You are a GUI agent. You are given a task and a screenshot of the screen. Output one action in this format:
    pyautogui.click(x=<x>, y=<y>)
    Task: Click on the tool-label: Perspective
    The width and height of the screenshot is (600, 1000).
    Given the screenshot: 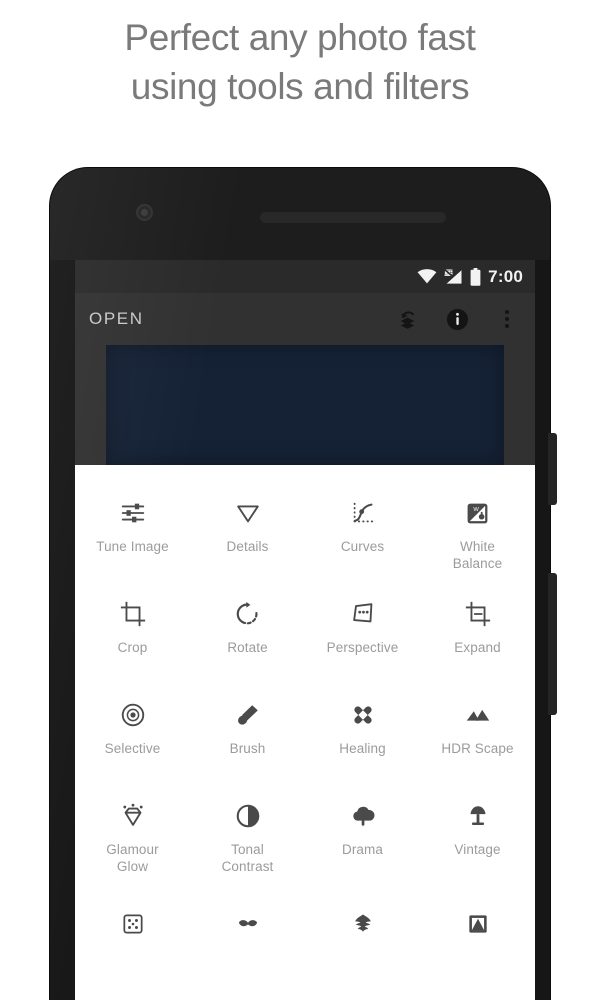 What is the action you would take?
    pyautogui.click(x=362, y=647)
    